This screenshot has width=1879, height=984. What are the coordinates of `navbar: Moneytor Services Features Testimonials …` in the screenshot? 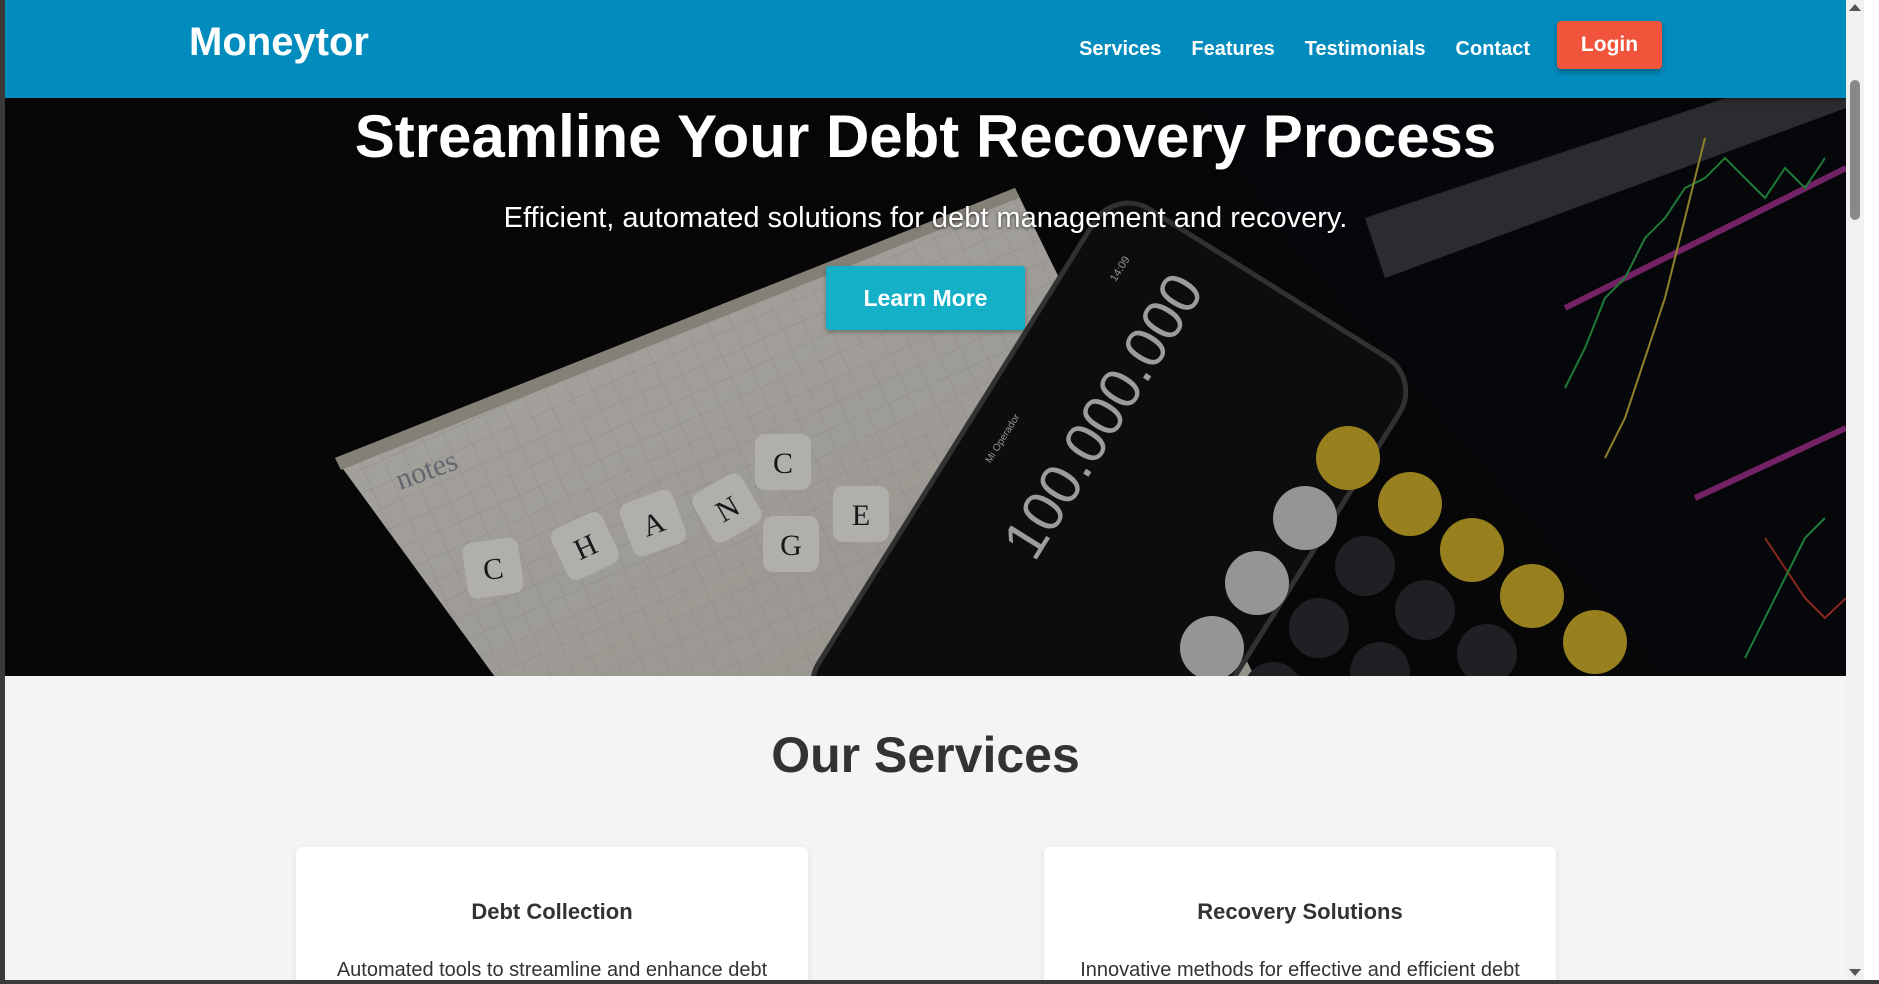 It's located at (925, 49).